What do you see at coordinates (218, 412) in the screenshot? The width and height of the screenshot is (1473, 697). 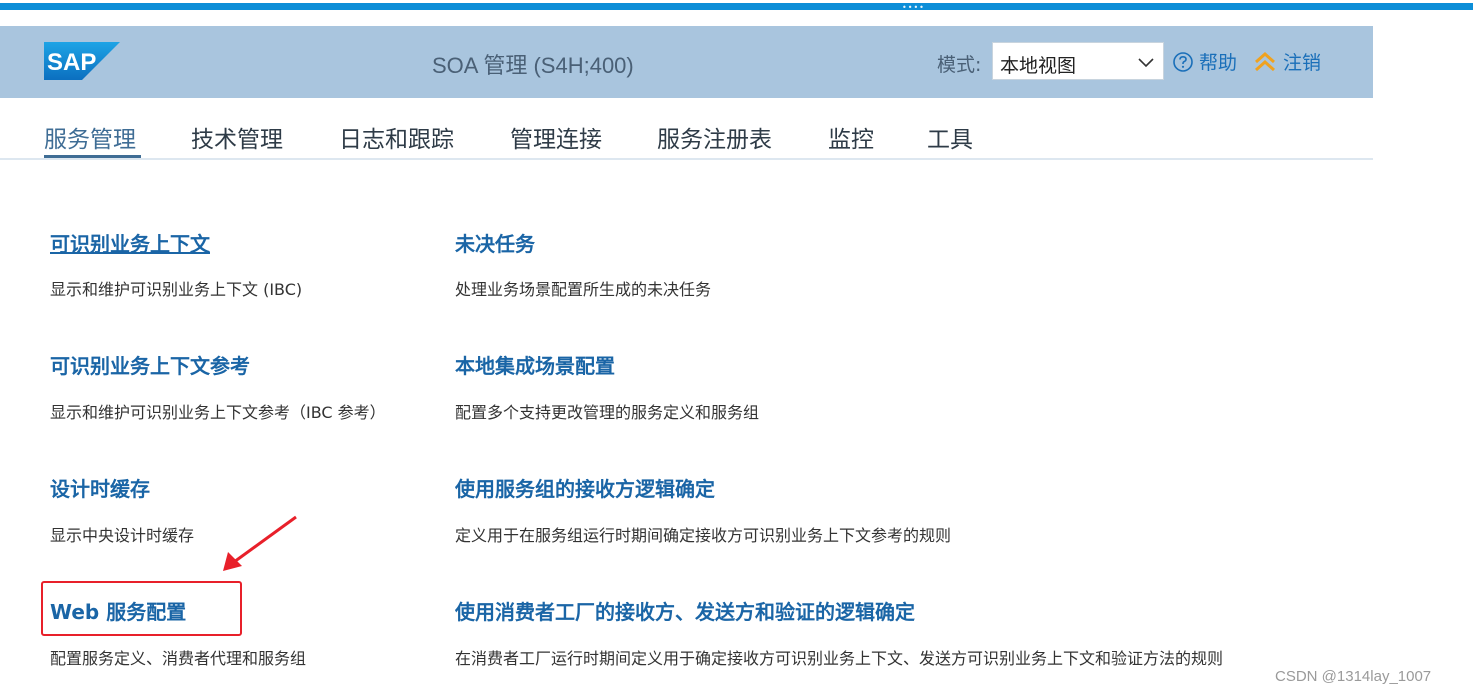 I see `desc-ibc-reference: 显示和维护可识别业务上下文参考（IBC 参考）` at bounding box center [218, 412].